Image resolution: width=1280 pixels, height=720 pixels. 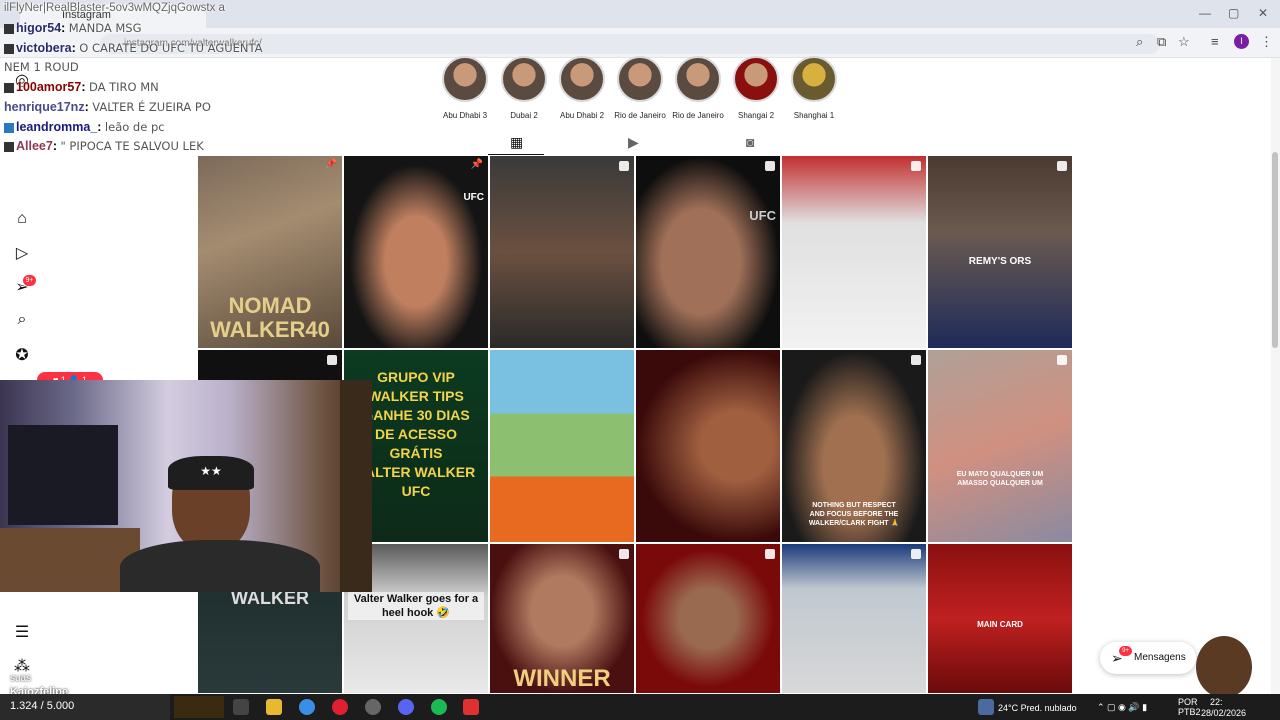 I want to click on post-caption: REMY'S ORS, so click(x=1000, y=261).